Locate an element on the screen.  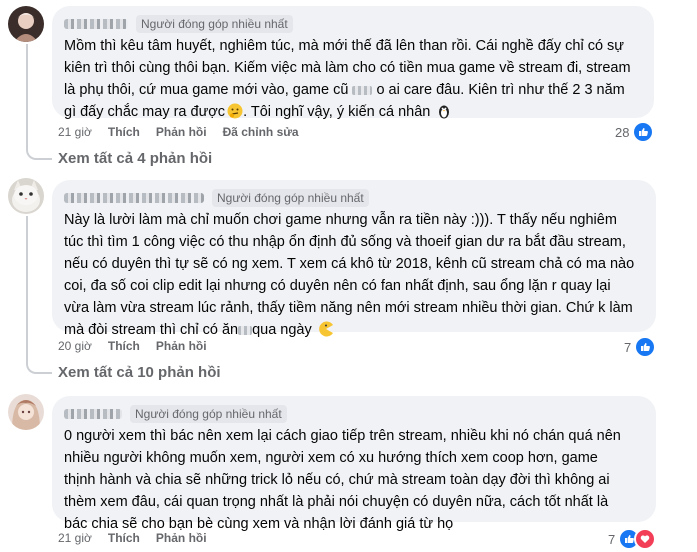
pacman-icon is located at coordinates (326, 329).